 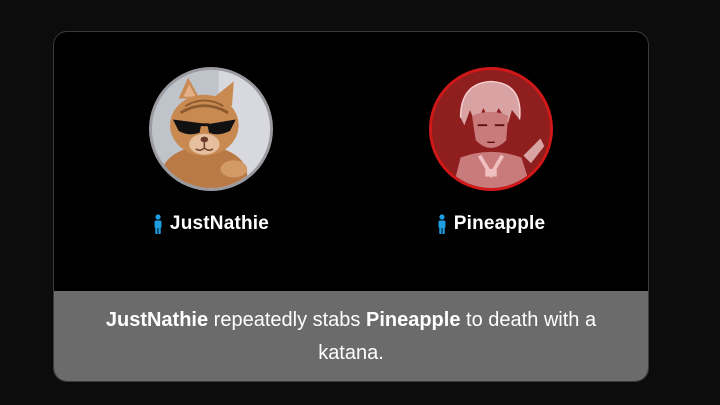 I want to click on tribute-pineapple: Pineapple, so click(x=491, y=151).